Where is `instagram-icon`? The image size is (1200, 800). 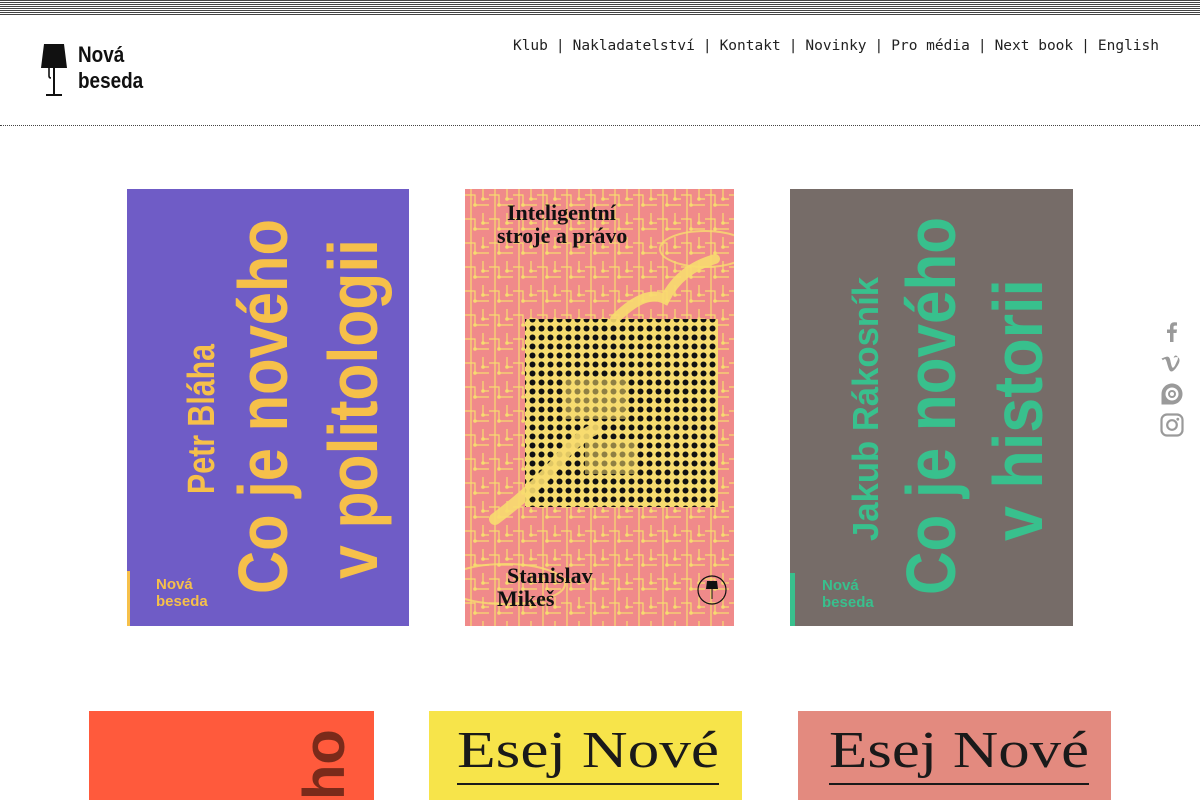 instagram-icon is located at coordinates (1172, 425).